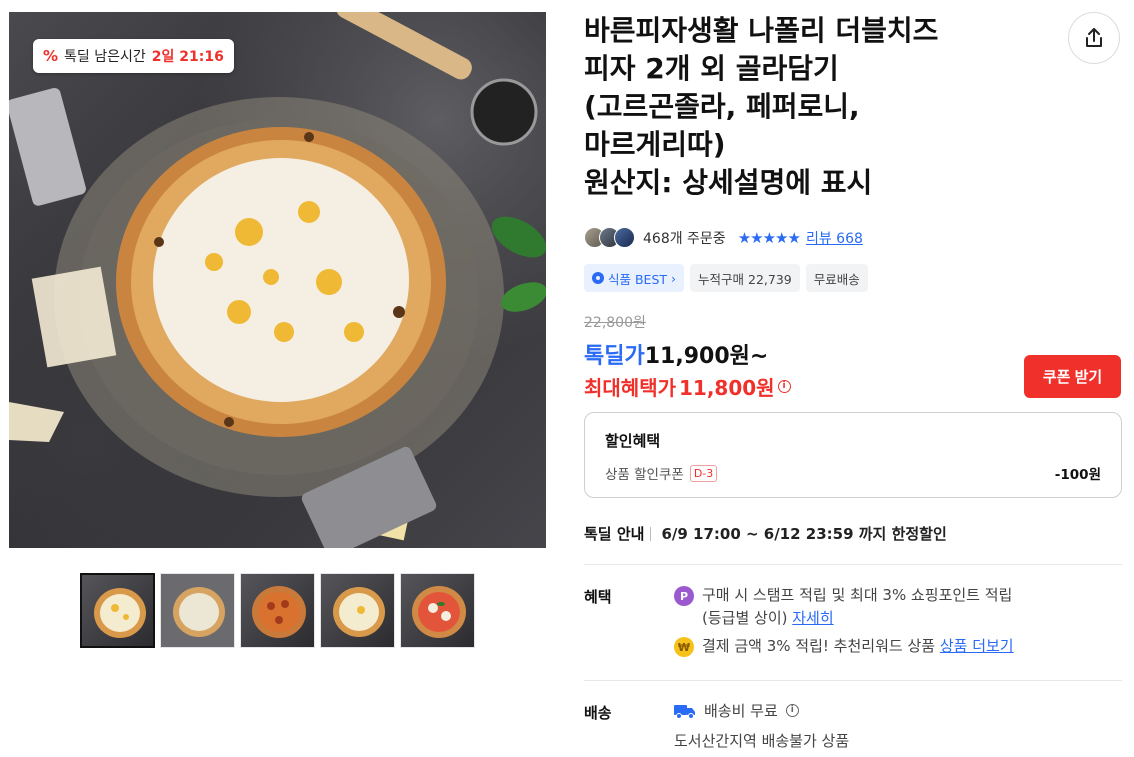 The height and width of the screenshot is (757, 1134). What do you see at coordinates (804, 534) in the screenshot?
I see `deal-info-value: 6/9 17:00 ~ 6/12 23:59 까지 한정할인` at bounding box center [804, 534].